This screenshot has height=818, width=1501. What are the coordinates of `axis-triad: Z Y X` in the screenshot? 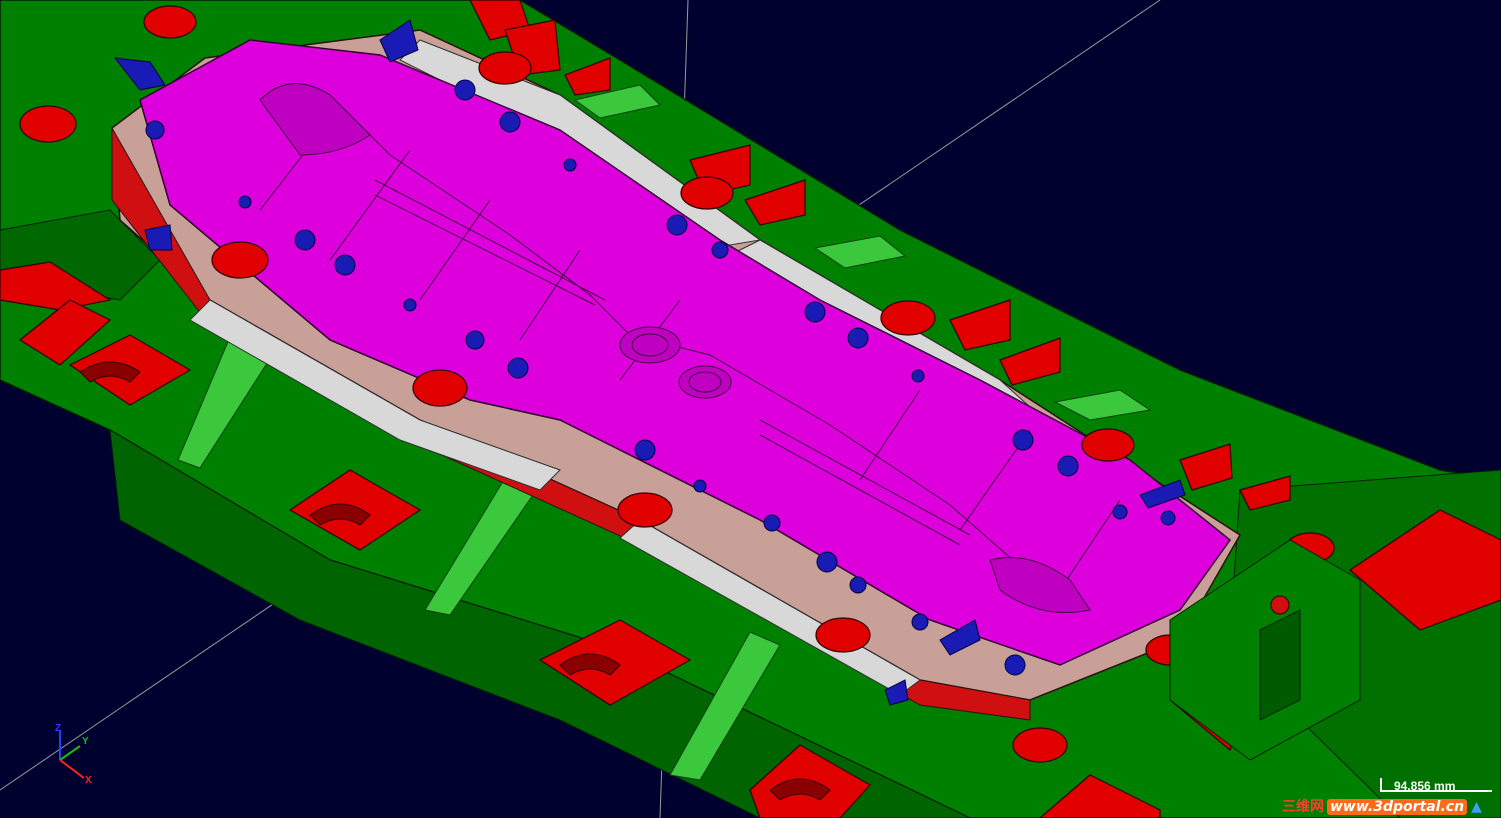 It's located at (74, 755).